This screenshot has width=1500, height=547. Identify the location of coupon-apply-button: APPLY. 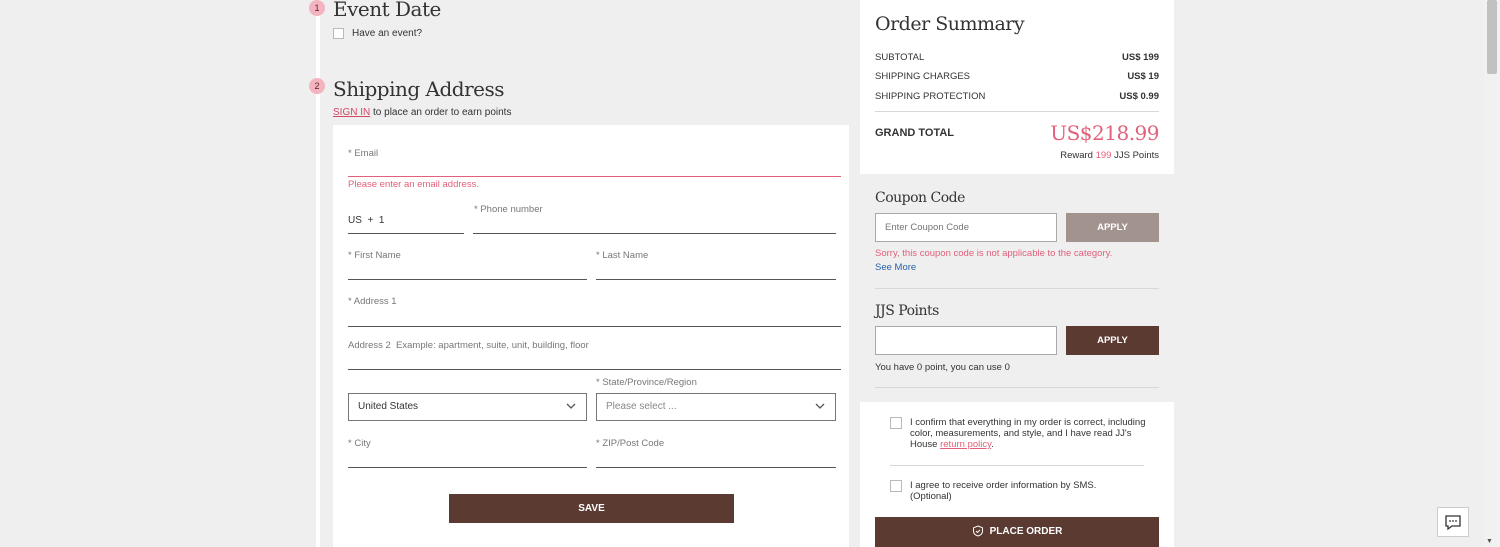
(1112, 227).